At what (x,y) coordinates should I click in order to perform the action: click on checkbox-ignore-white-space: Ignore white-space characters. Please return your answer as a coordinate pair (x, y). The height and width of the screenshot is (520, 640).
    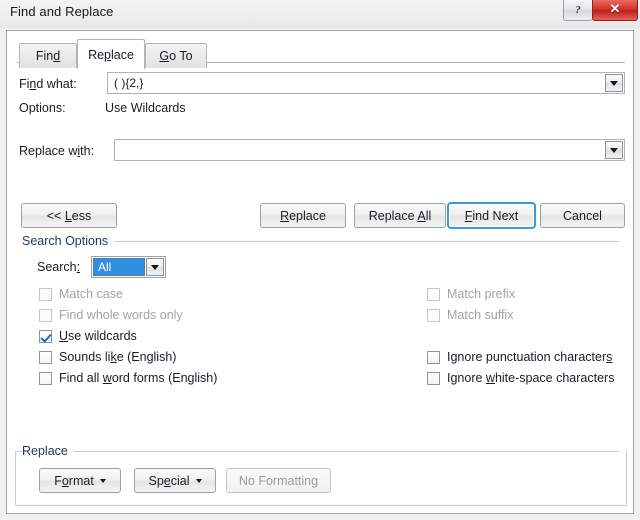
    Looking at the image, I should click on (520, 378).